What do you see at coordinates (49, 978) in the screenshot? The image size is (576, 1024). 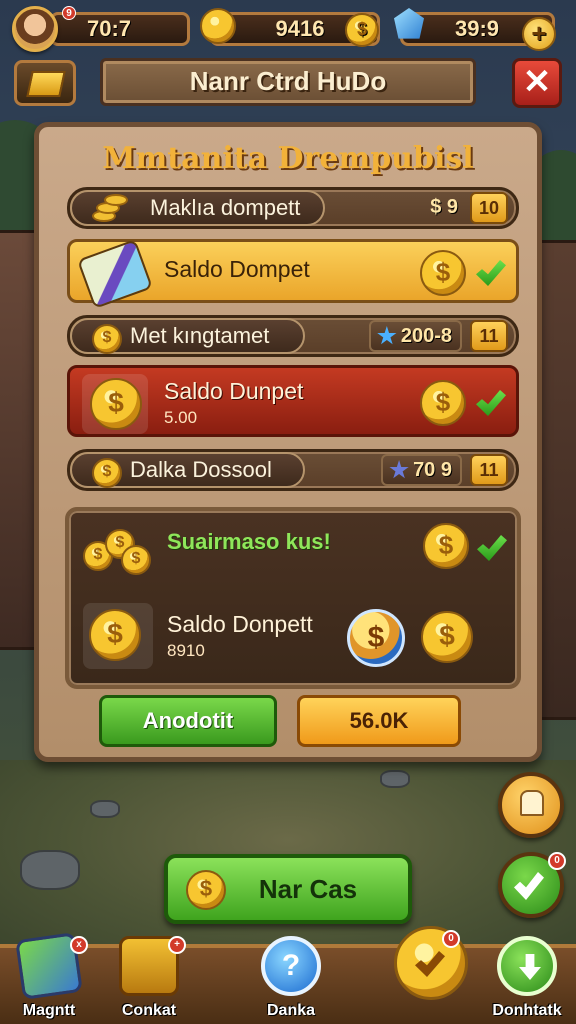 I see `nav-item-map: x Magntt` at bounding box center [49, 978].